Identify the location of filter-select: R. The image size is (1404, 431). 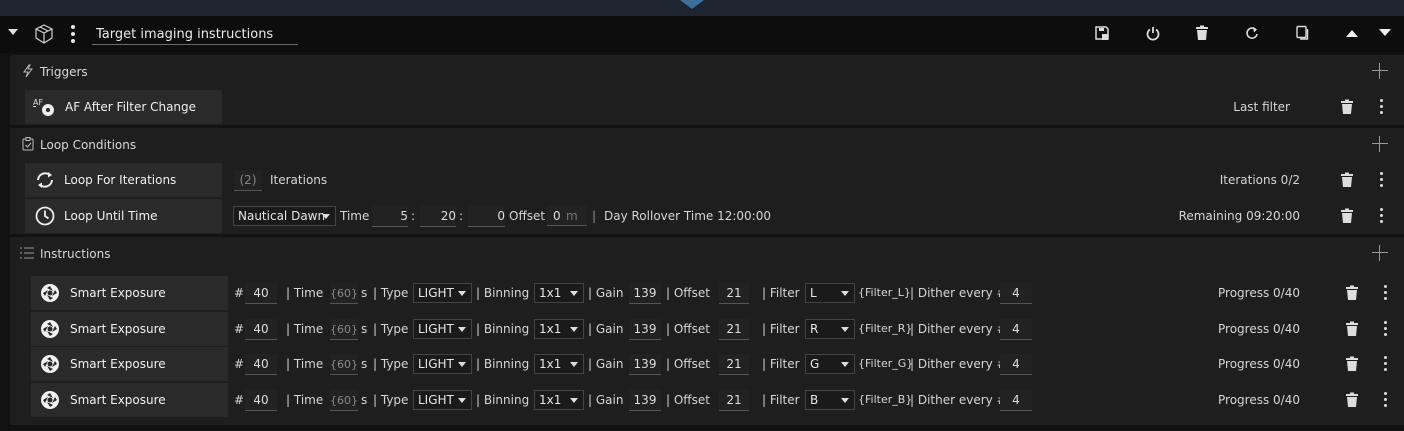
(830, 329).